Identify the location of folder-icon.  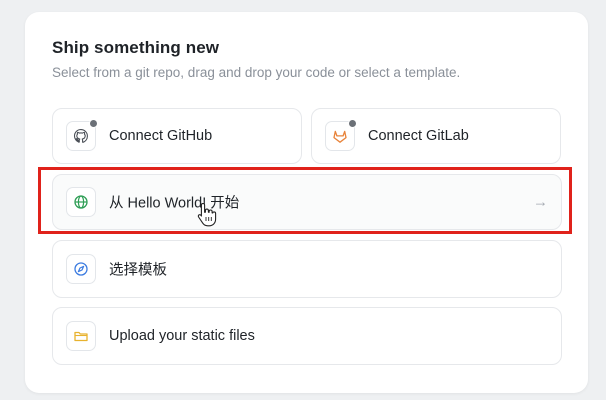
(81, 336).